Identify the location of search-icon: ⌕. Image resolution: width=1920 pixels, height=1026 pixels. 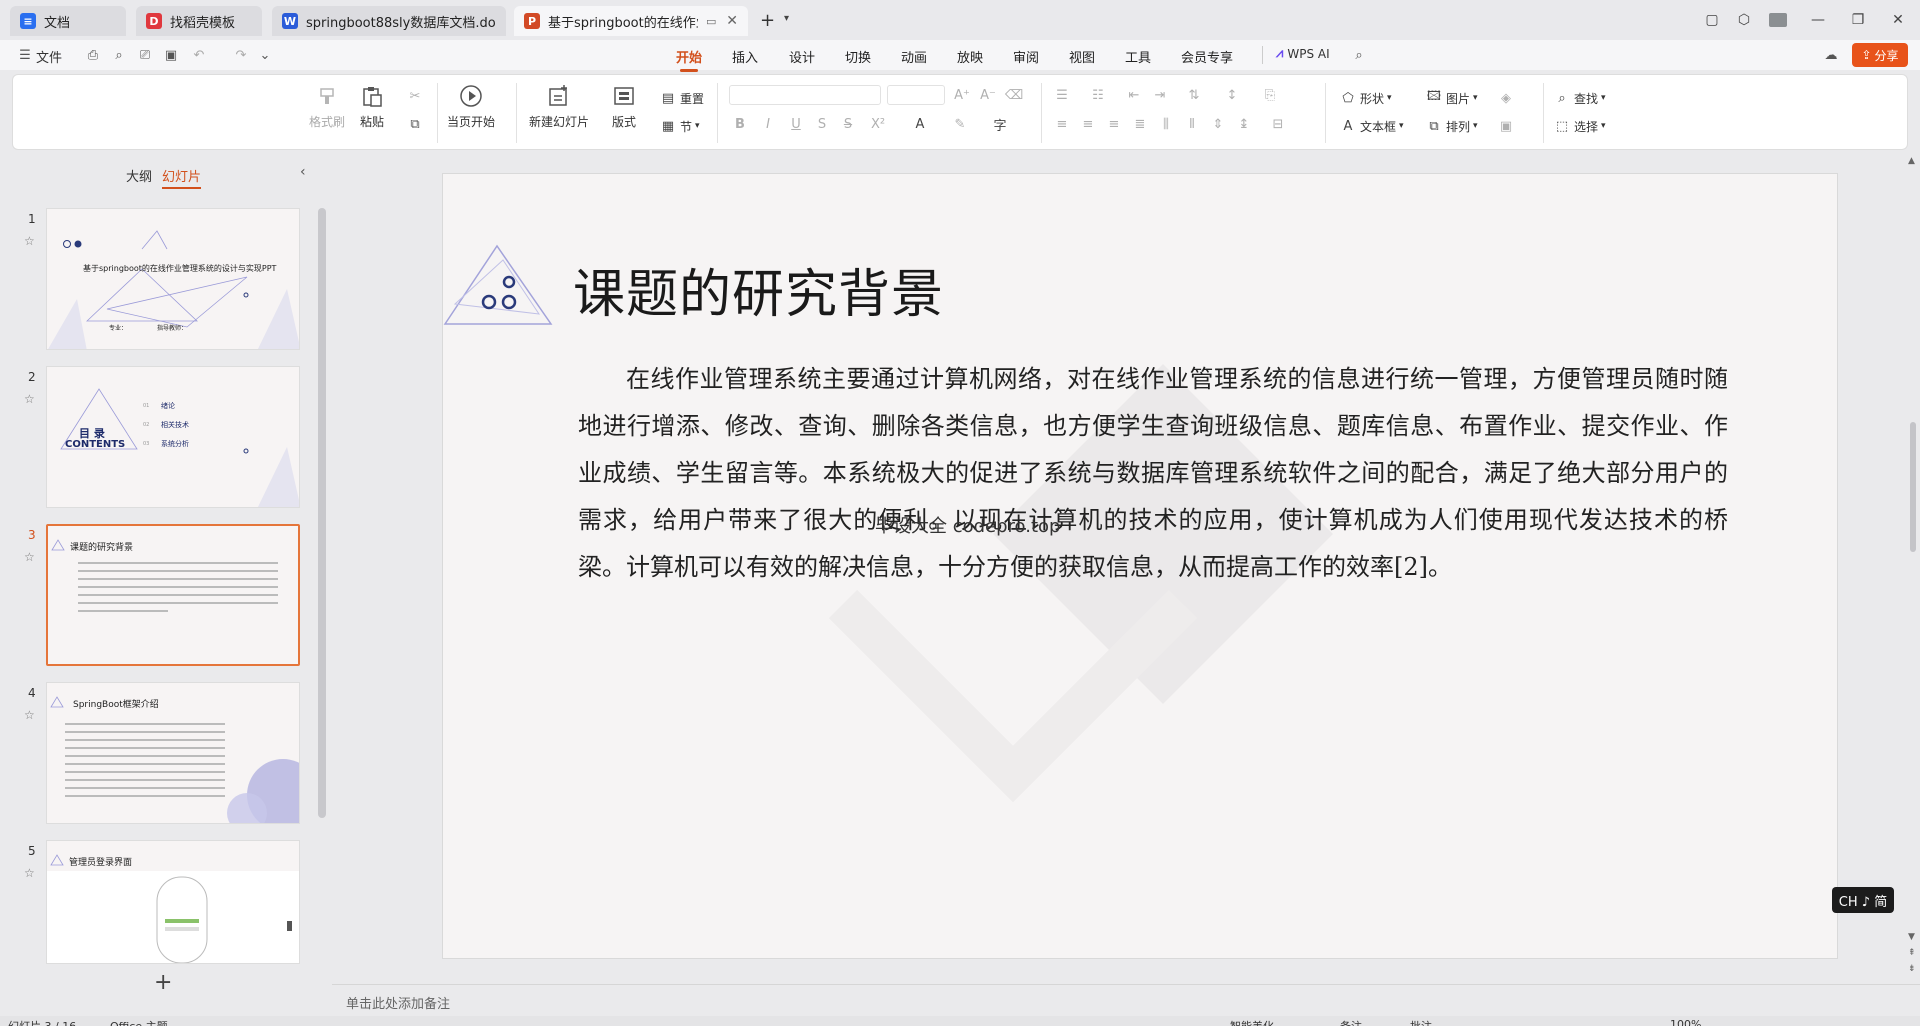
(1359, 55).